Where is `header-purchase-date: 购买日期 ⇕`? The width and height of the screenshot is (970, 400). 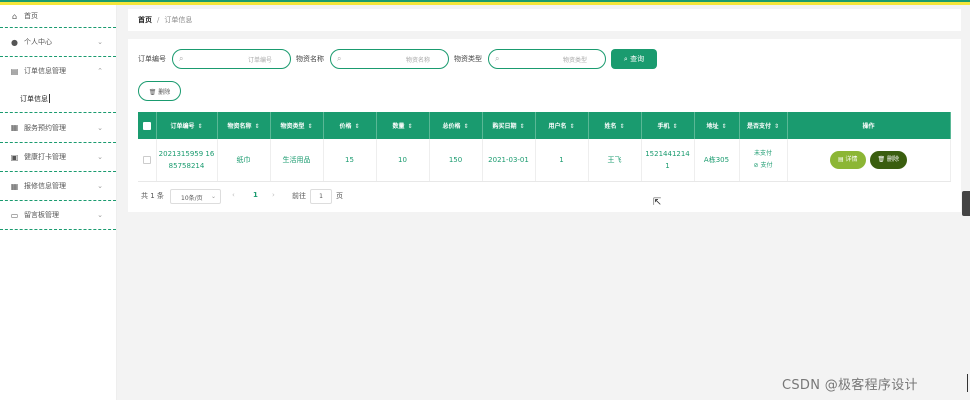 header-purchase-date: 购买日期 ⇕ is located at coordinates (509, 125).